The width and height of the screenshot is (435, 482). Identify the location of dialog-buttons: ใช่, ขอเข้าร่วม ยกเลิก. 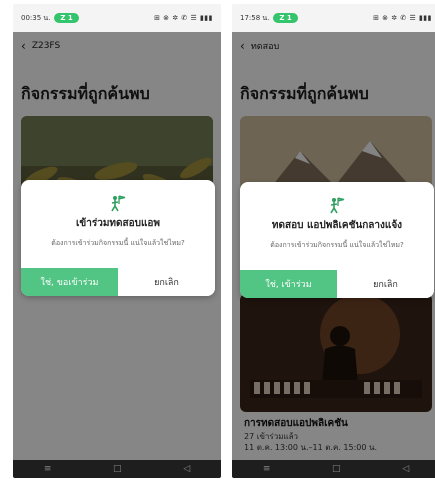
(118, 282).